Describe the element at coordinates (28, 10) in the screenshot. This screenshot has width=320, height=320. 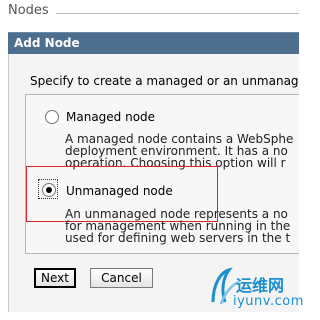
I see `breadcrumb-nodes: Nodes` at that location.